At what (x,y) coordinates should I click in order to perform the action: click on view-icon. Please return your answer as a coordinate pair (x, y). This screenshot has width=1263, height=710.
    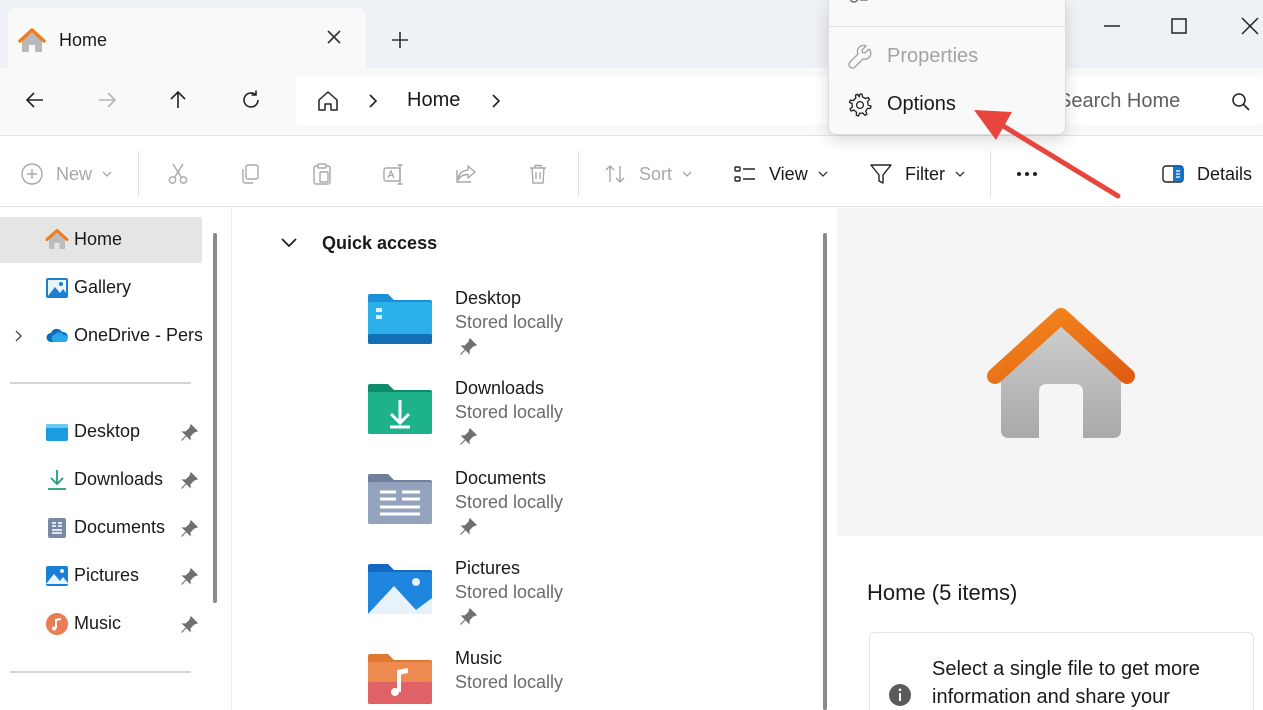
    Looking at the image, I should click on (744, 174).